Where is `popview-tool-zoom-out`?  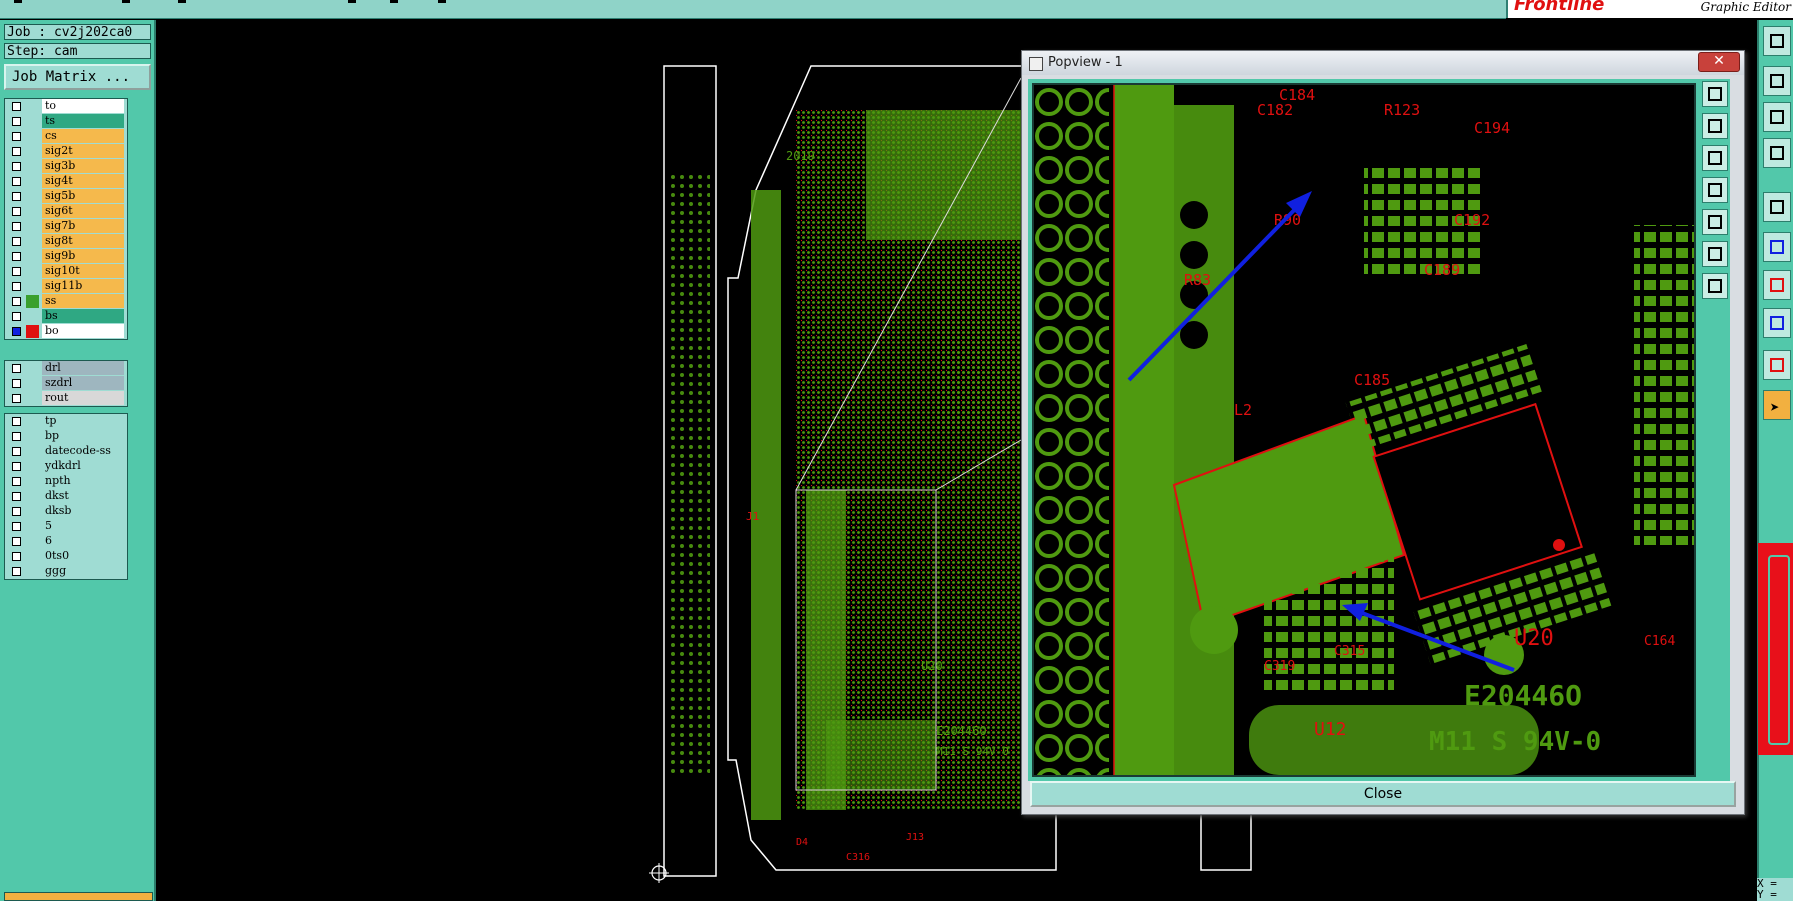 popview-tool-zoom-out is located at coordinates (1715, 254).